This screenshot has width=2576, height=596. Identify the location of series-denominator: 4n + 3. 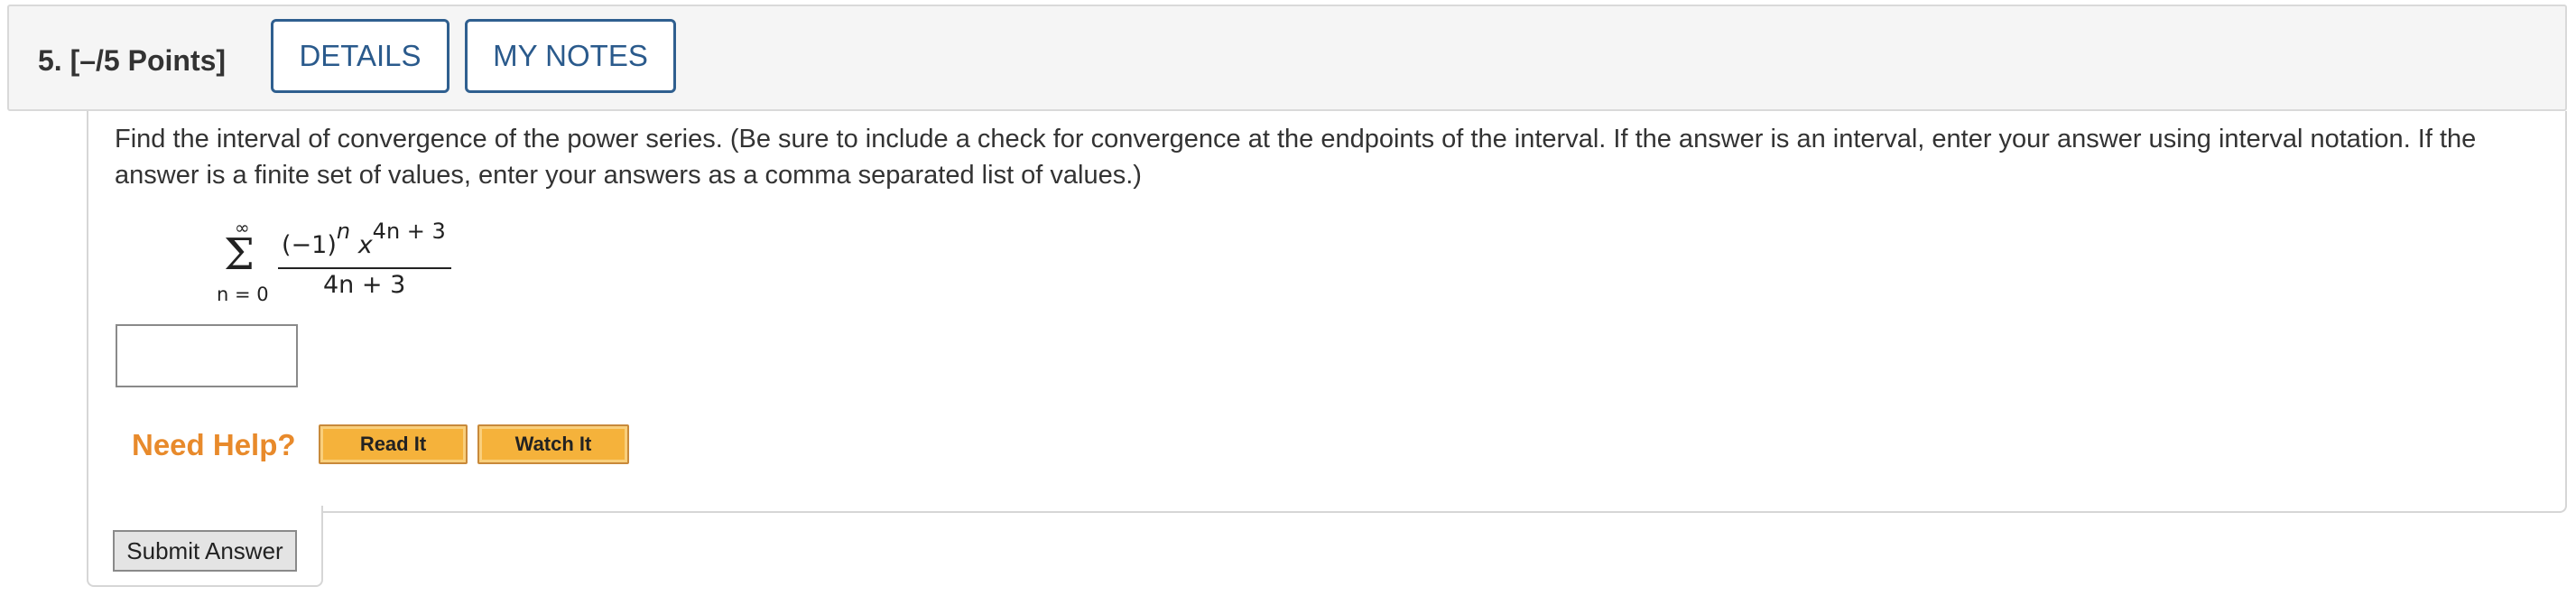
(365, 285).